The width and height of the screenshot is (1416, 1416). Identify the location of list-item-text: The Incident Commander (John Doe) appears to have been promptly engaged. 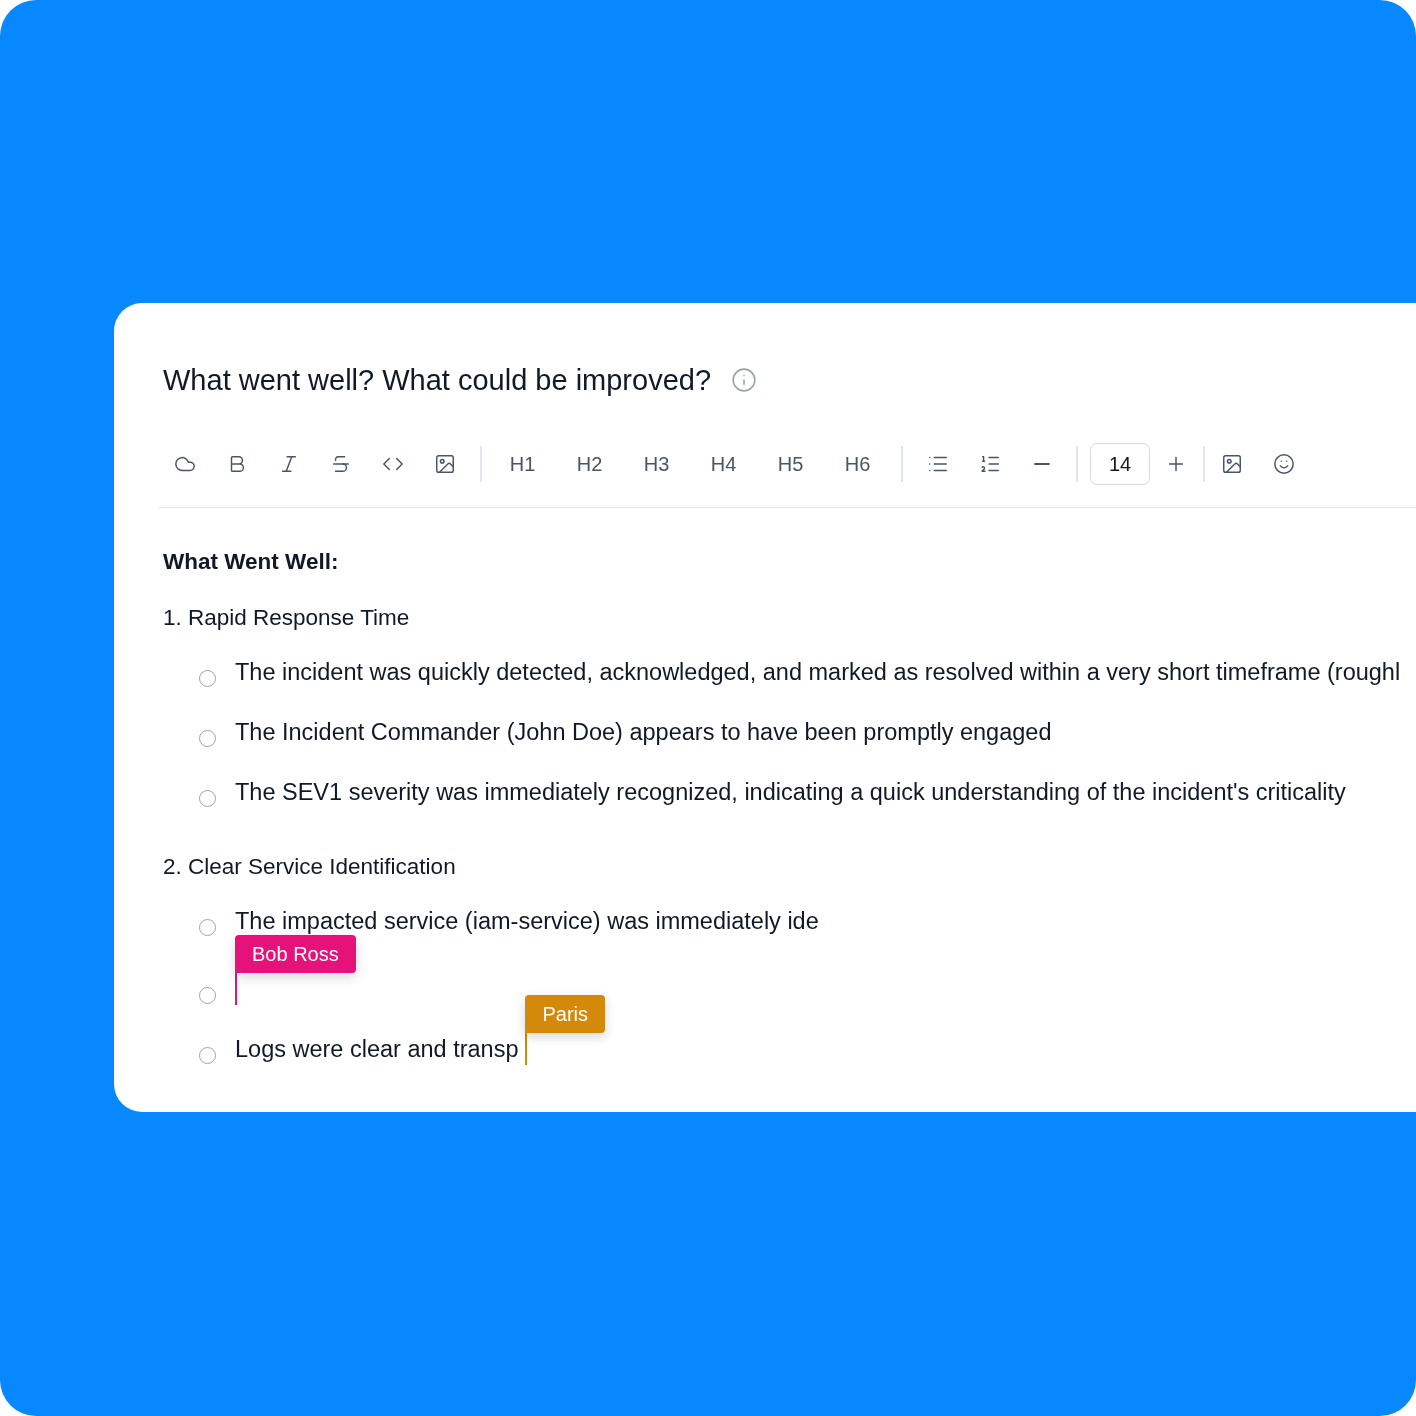
(643, 732).